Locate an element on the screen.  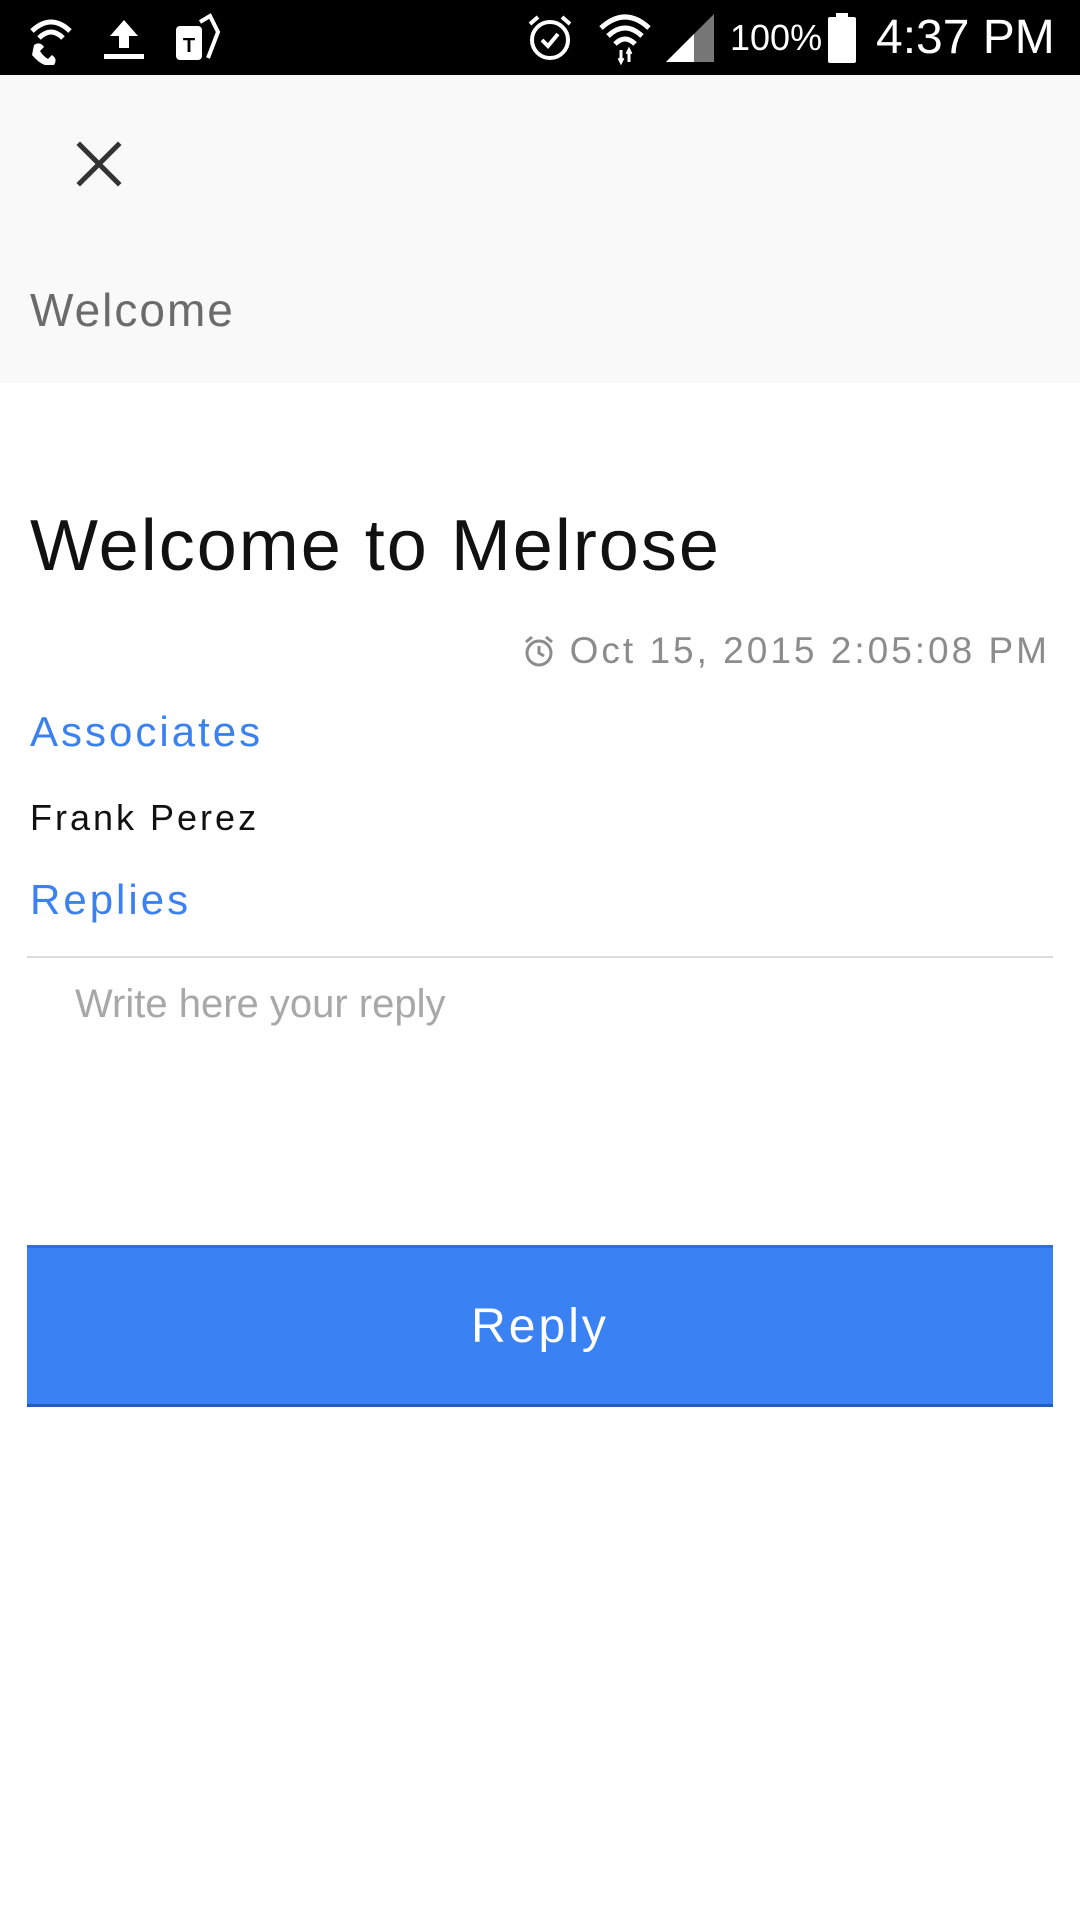
tmobile-icon: T is located at coordinates (196, 37).